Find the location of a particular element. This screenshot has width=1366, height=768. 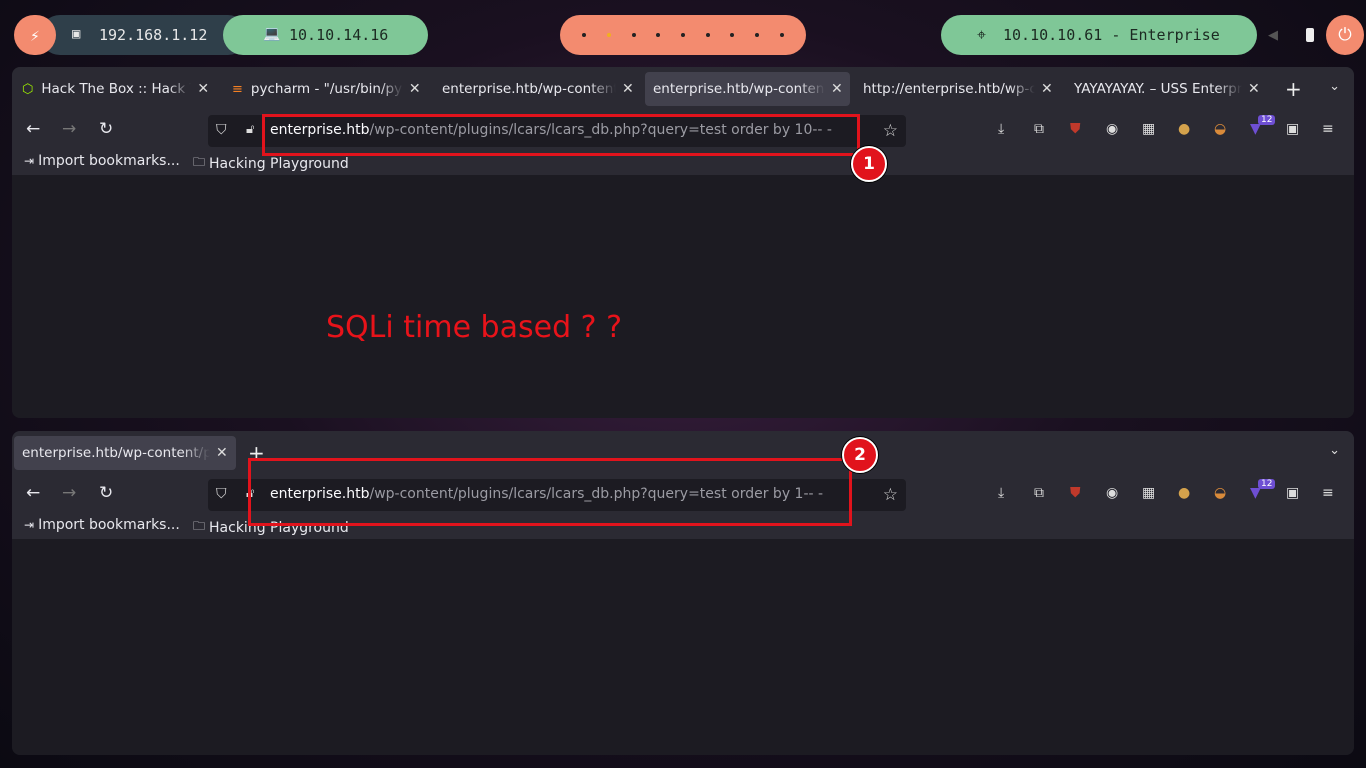

annotation-marker-2: 2 is located at coordinates (860, 455).